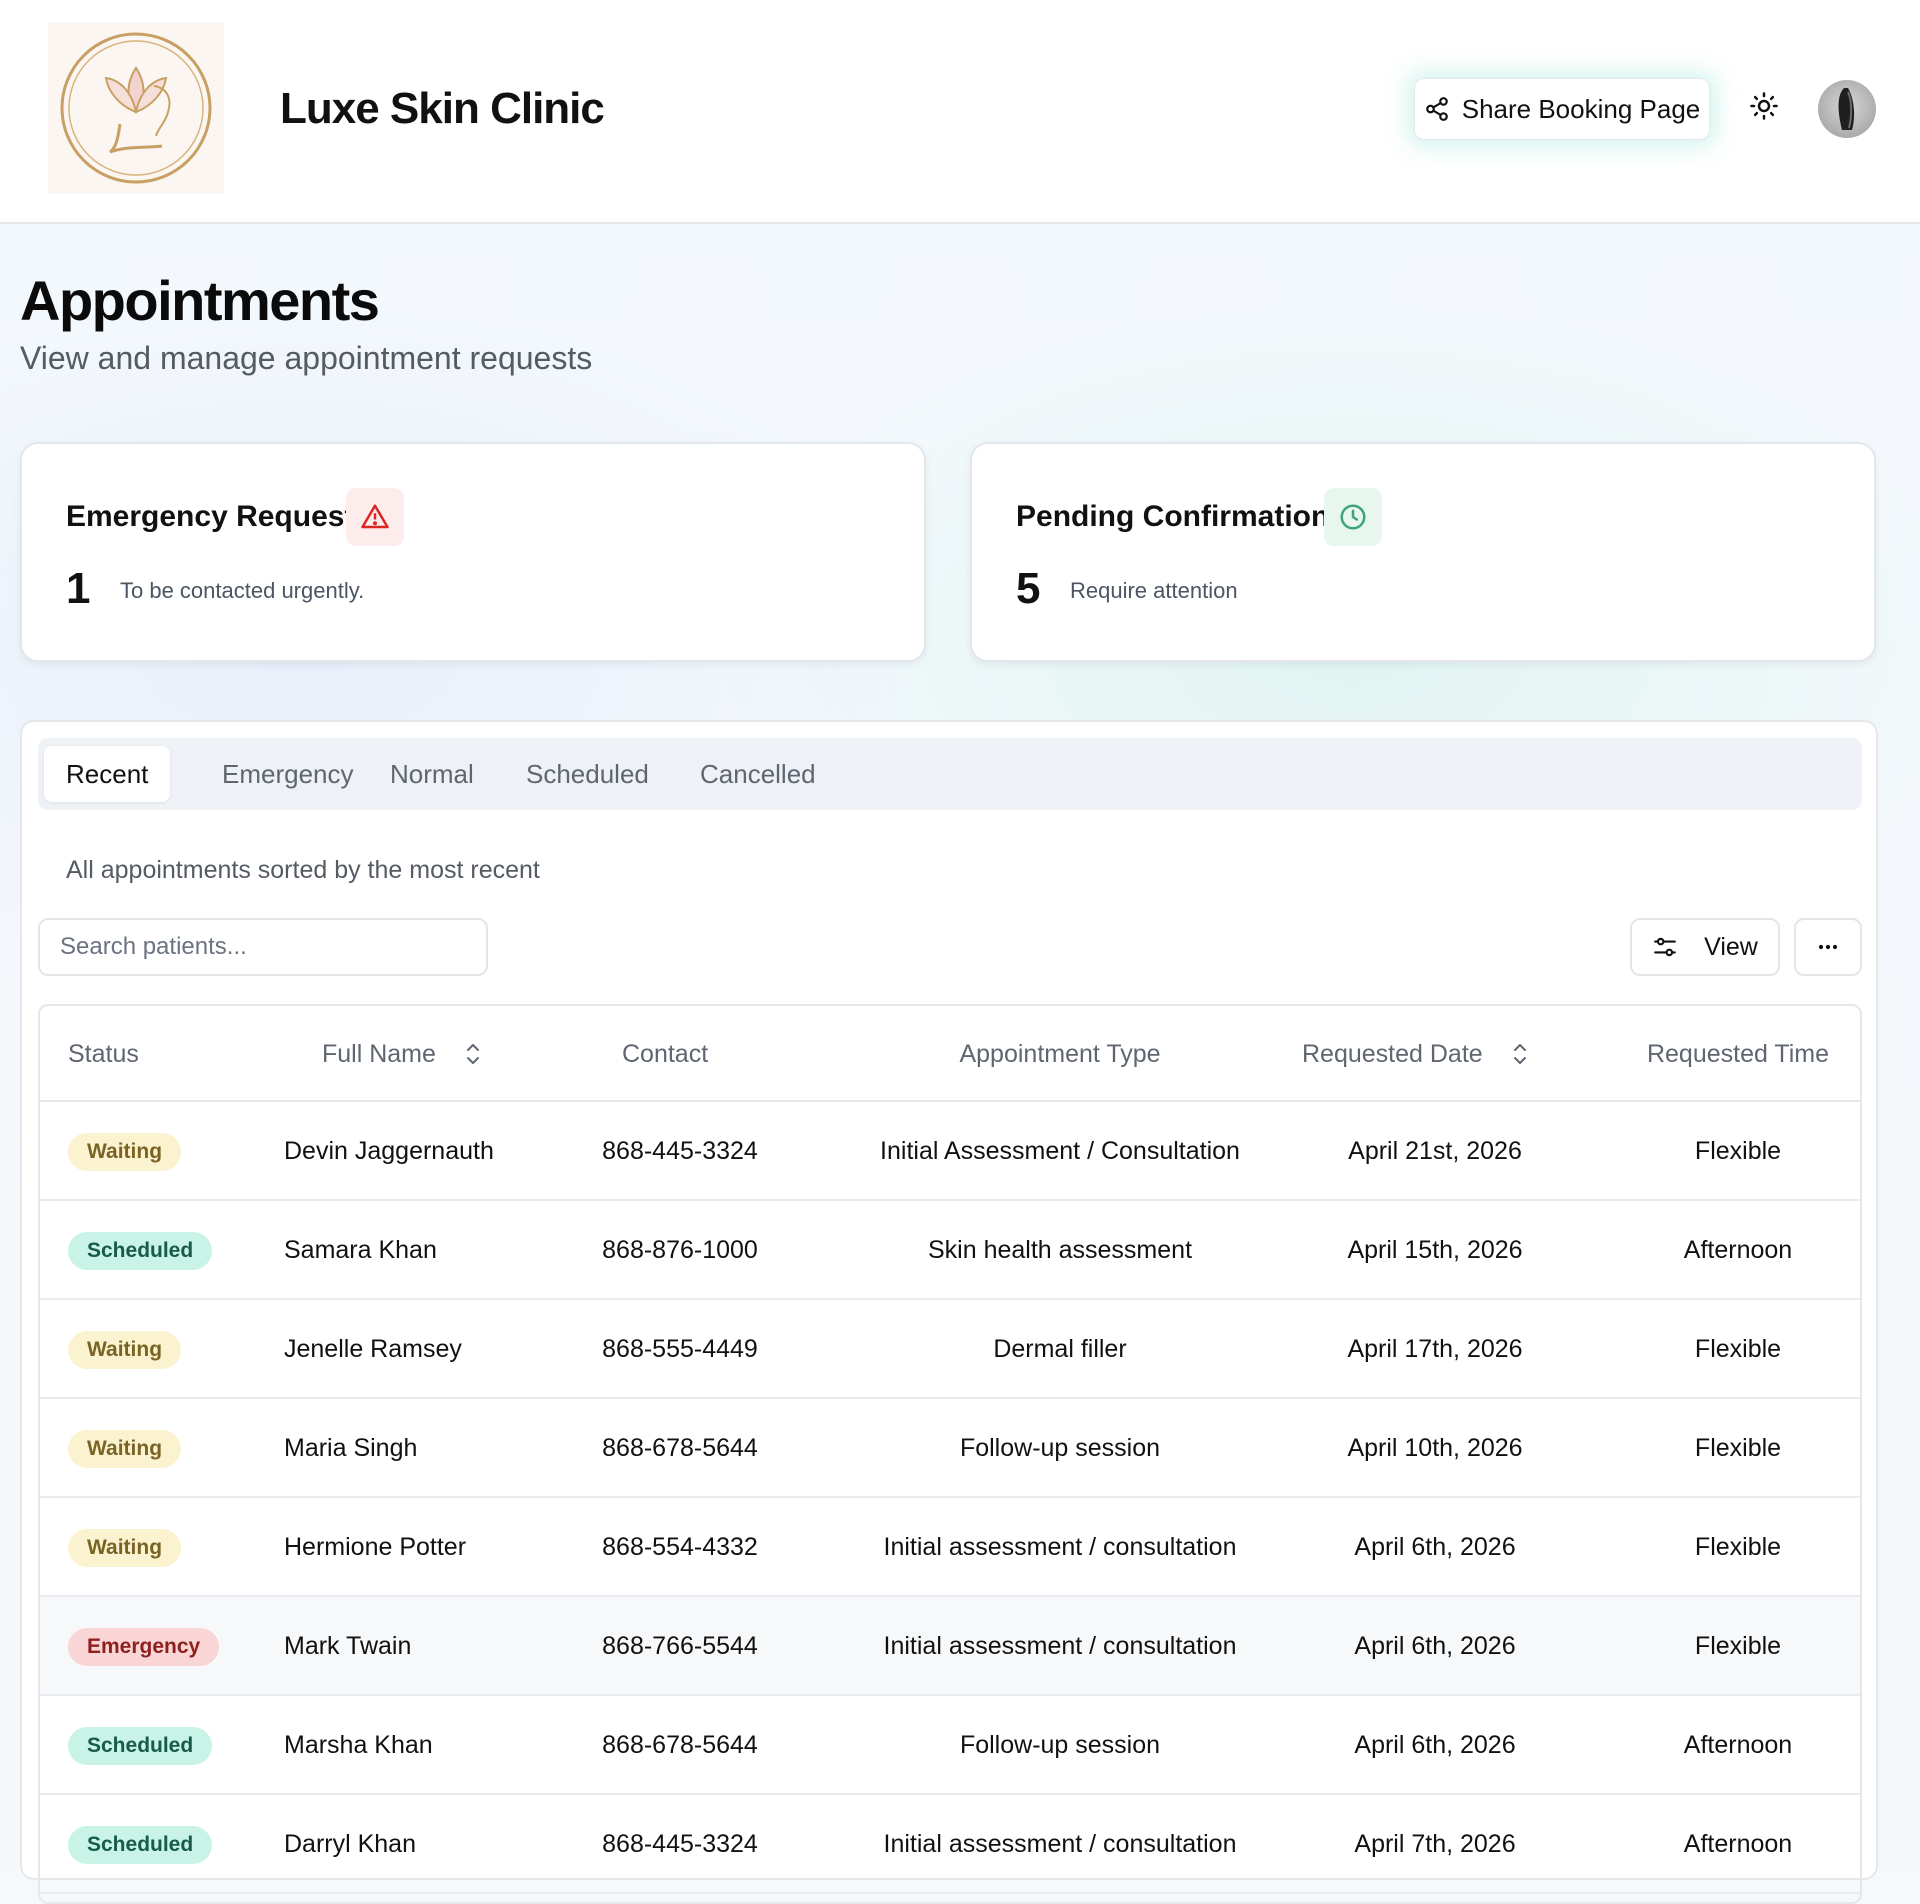  What do you see at coordinates (1060, 1151) in the screenshot?
I see `appointment-type-cell: Initial Assessment / Consultation` at bounding box center [1060, 1151].